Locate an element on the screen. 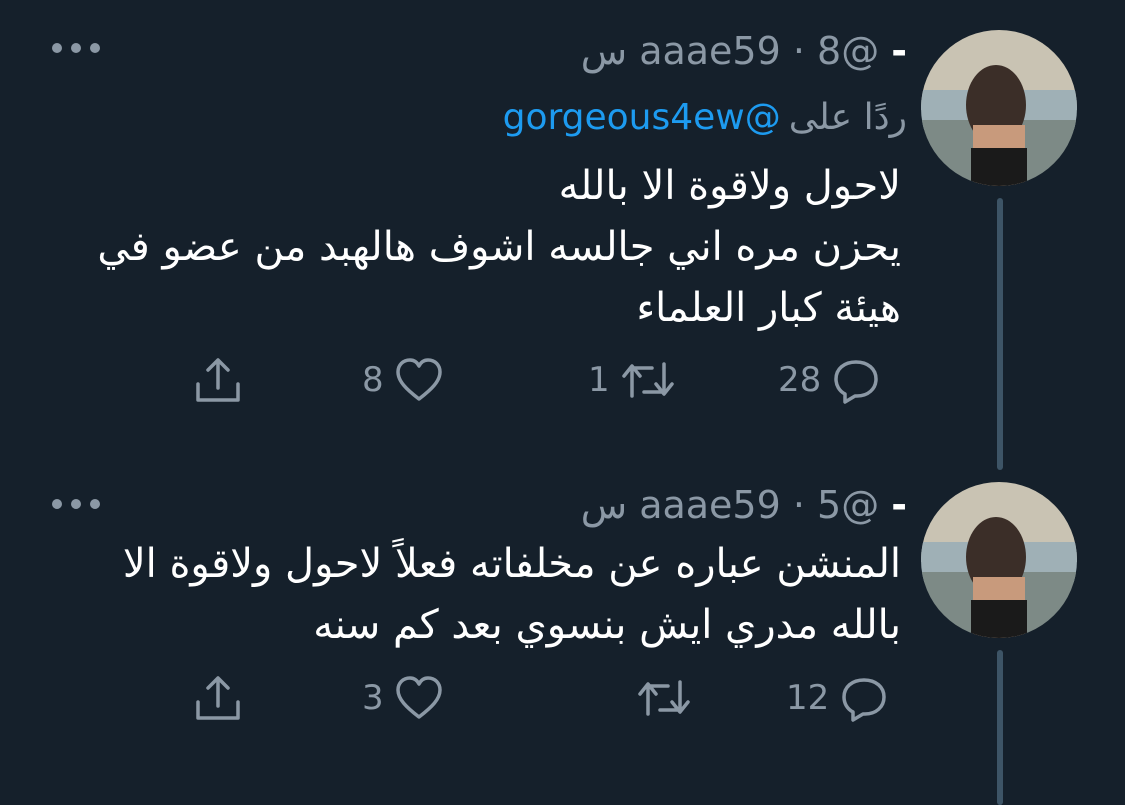 Image resolution: width=1125 pixels, height=805 pixels. like-button: 3 is located at coordinates (403, 698).